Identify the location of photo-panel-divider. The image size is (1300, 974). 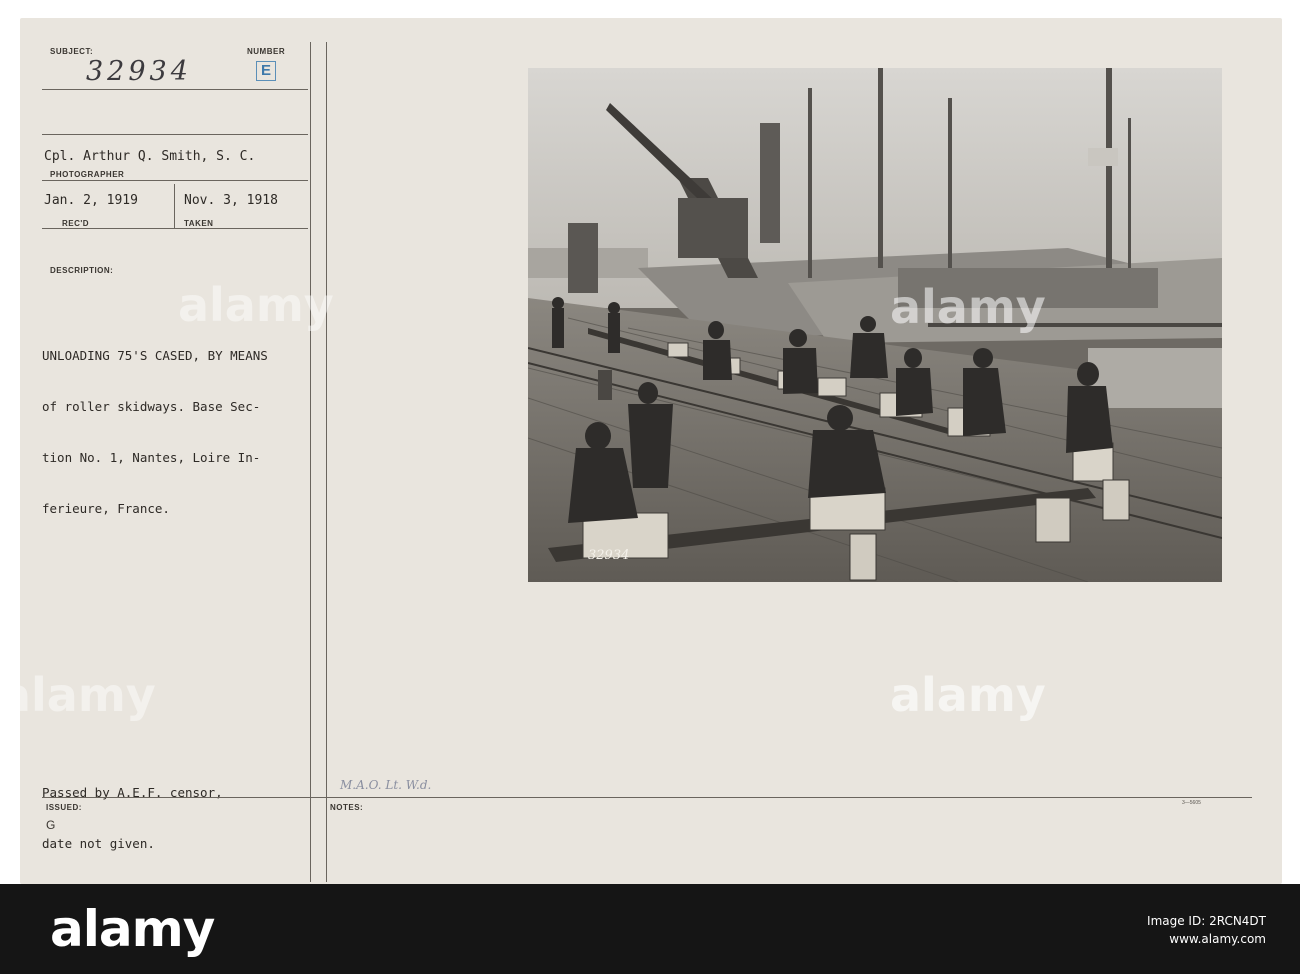
(326, 462).